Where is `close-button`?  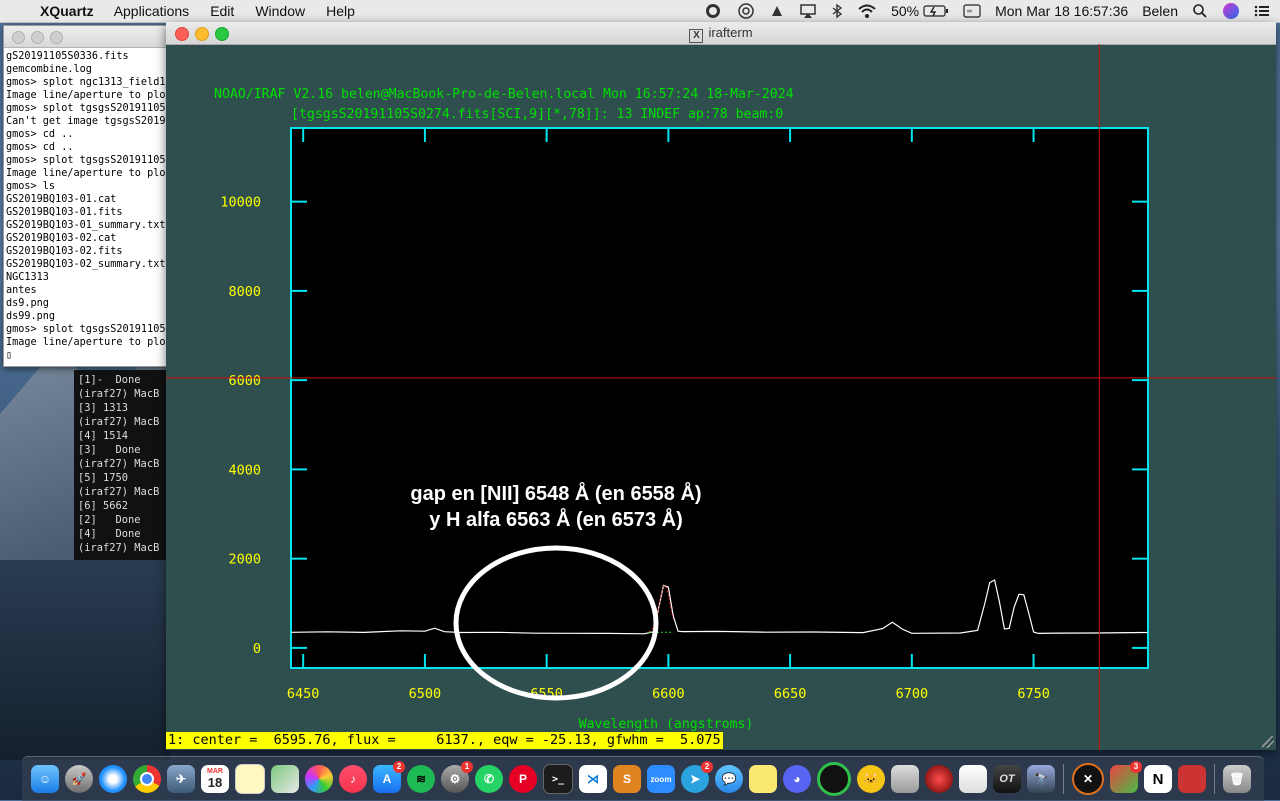
close-button is located at coordinates (18, 37).